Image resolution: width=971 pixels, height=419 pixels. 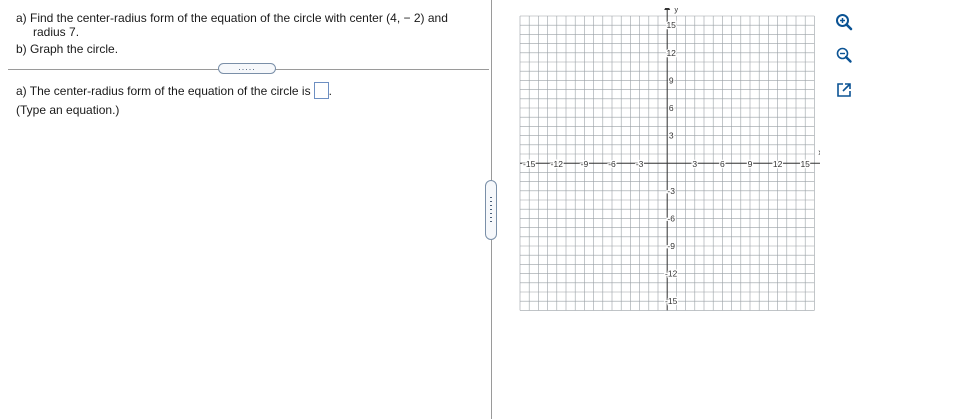 What do you see at coordinates (56, 32) in the screenshot?
I see `question-line-radius: radius 7.` at bounding box center [56, 32].